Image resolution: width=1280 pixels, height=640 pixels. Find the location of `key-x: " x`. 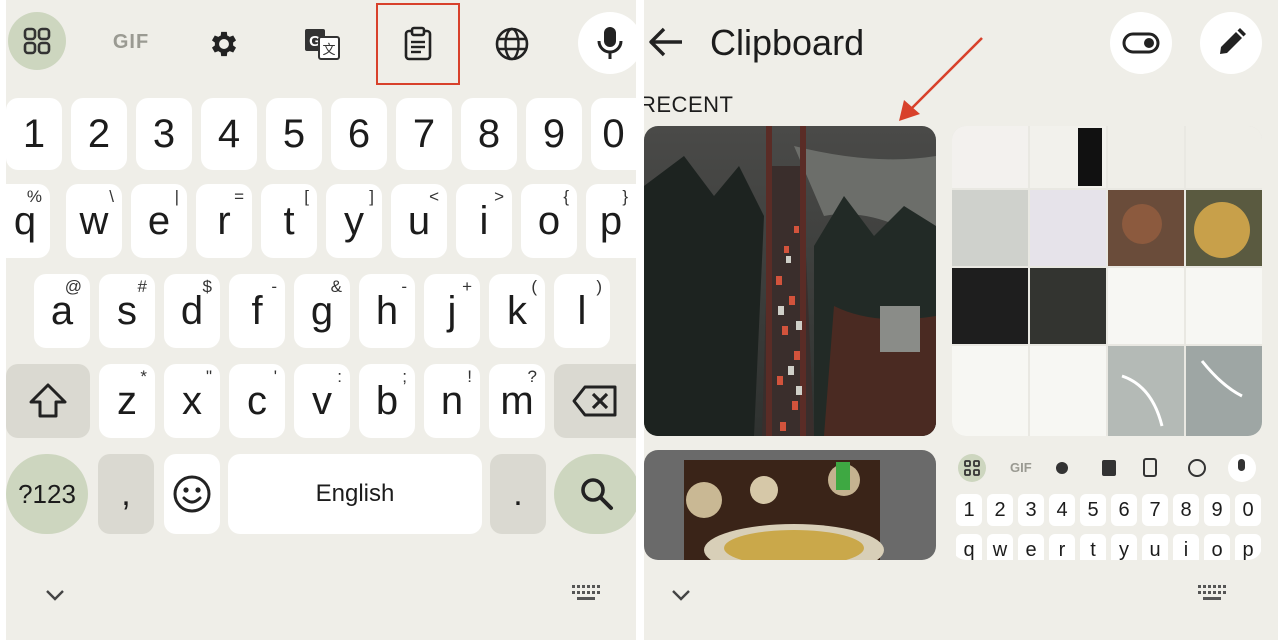

key-x: " x is located at coordinates (192, 401).